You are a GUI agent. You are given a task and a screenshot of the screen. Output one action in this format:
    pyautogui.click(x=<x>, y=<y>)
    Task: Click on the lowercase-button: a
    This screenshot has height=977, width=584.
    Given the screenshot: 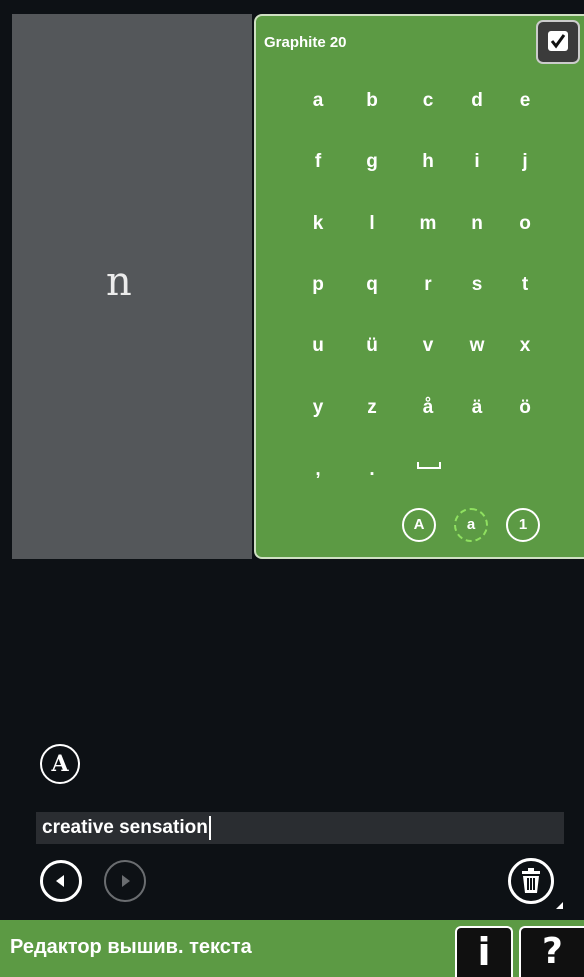 What is the action you would take?
    pyautogui.click(x=471, y=525)
    